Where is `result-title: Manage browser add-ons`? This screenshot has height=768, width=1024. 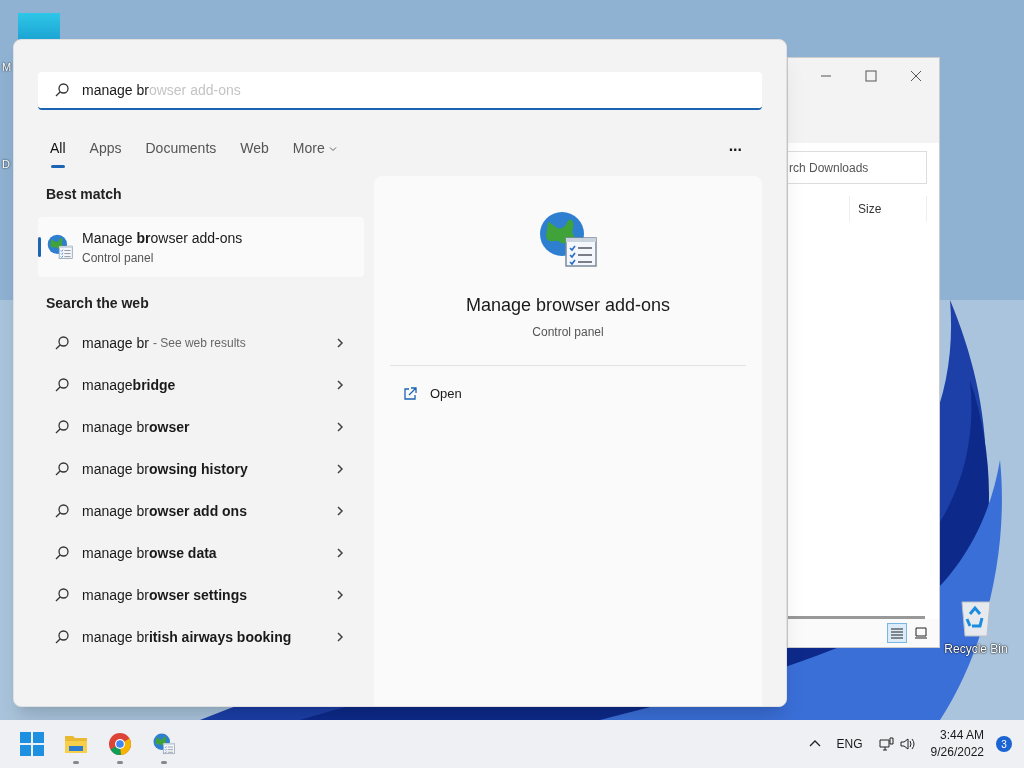 result-title: Manage browser add-ons is located at coordinates (162, 238).